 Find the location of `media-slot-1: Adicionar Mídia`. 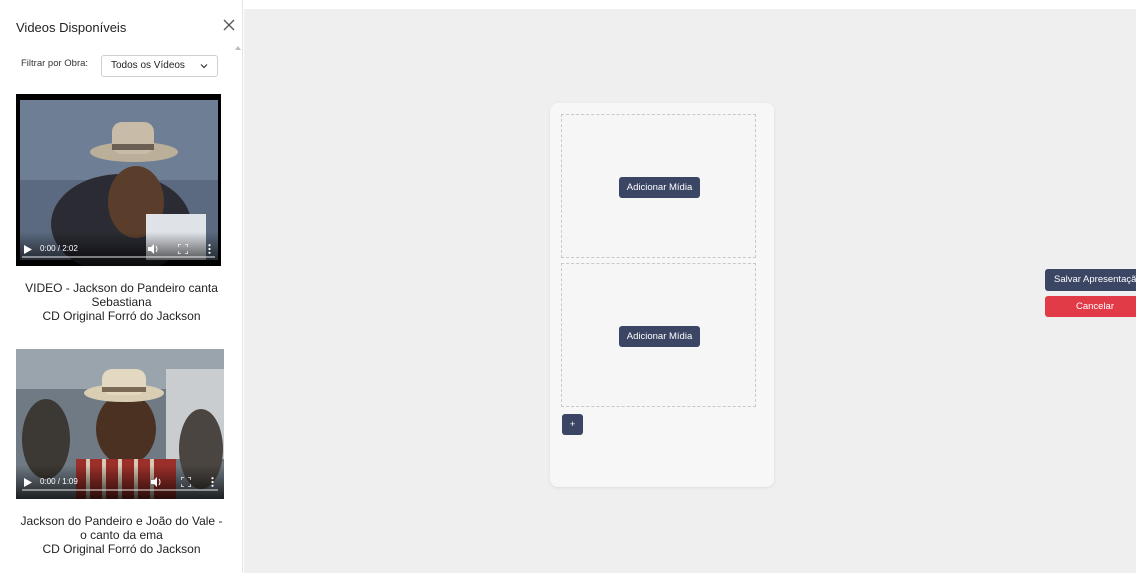

media-slot-1: Adicionar Mídia is located at coordinates (658, 186).